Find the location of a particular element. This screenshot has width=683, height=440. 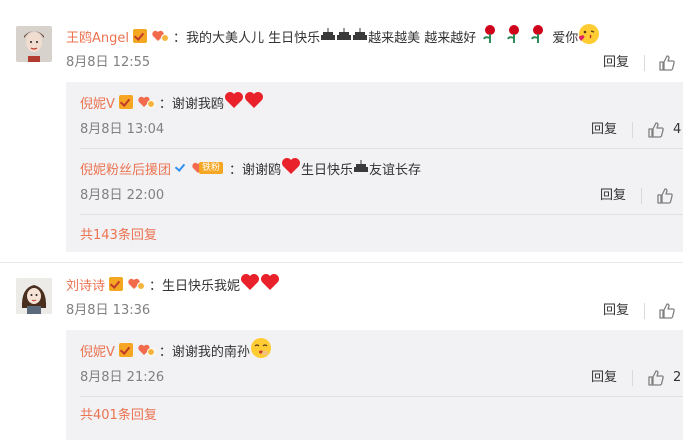

timestamp: 8月8日 13:04 is located at coordinates (122, 129).